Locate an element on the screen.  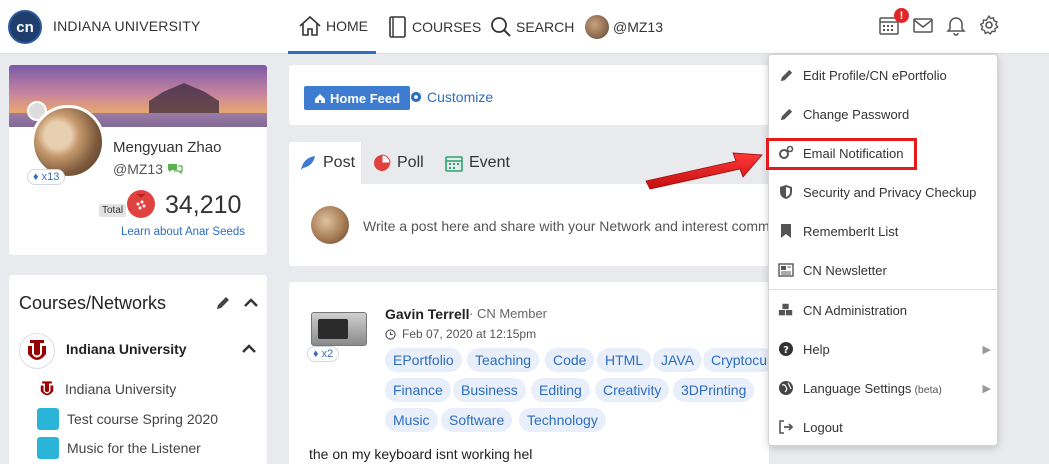
menu-item-language-settings: Language Settings (beta) ▶ is located at coordinates (884, 388).